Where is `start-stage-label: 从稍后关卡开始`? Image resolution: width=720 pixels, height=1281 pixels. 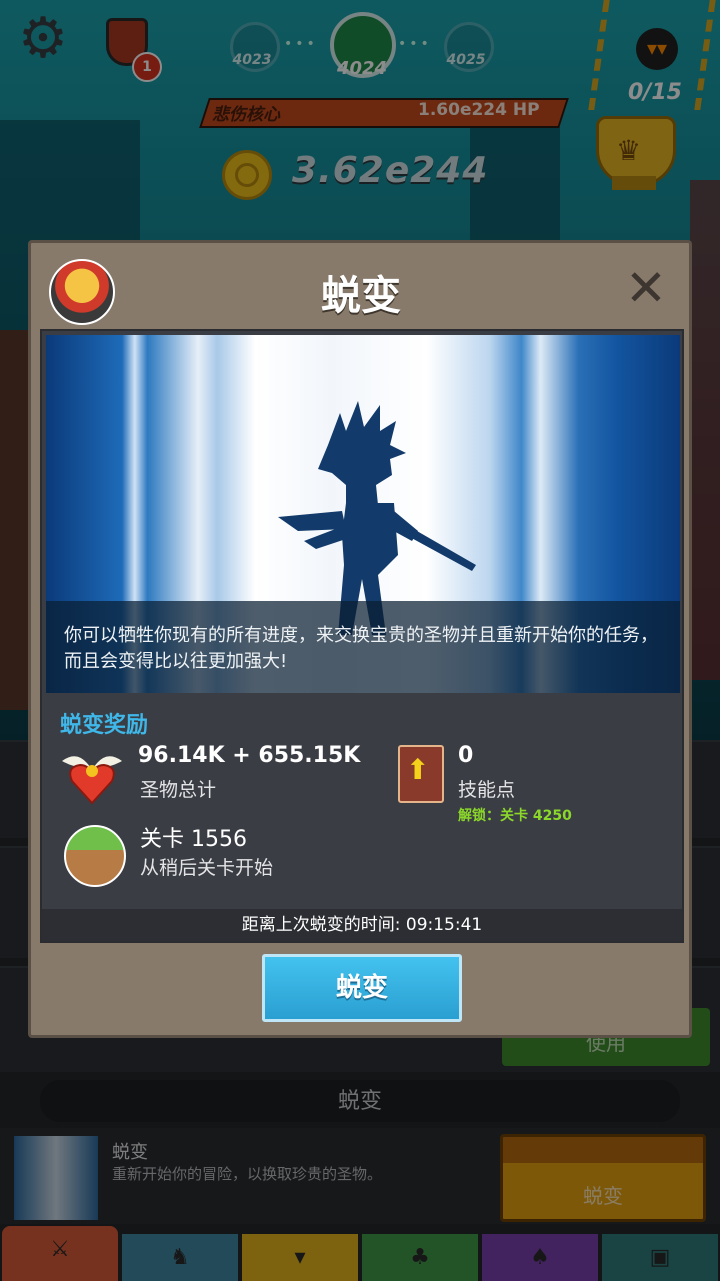 start-stage-label: 从稍后关卡开始 is located at coordinates (207, 868).